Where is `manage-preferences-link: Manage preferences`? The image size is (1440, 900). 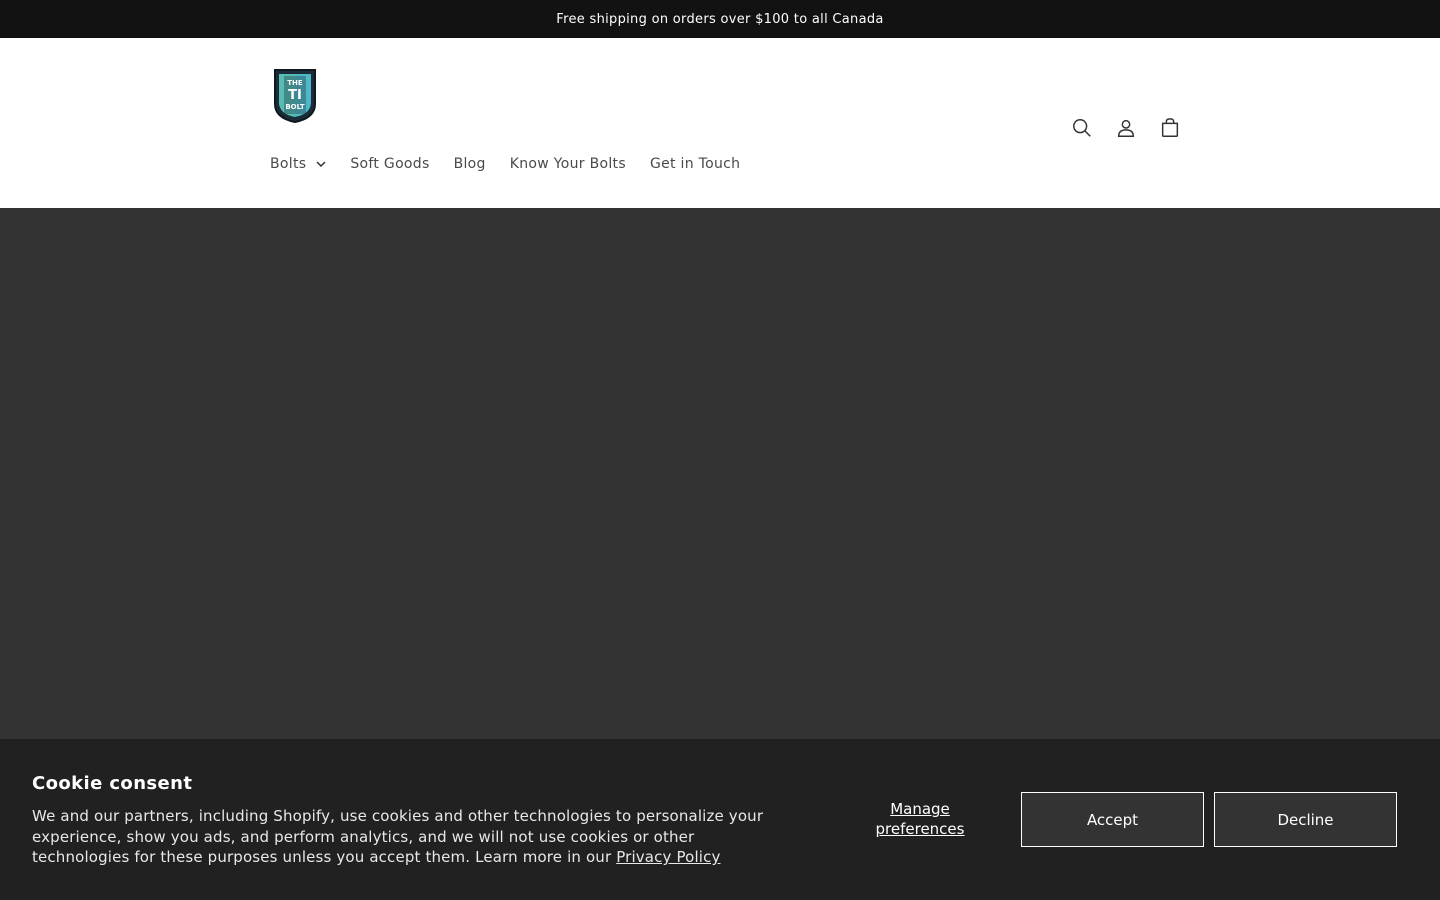 manage-preferences-link: Manage preferences is located at coordinates (920, 819).